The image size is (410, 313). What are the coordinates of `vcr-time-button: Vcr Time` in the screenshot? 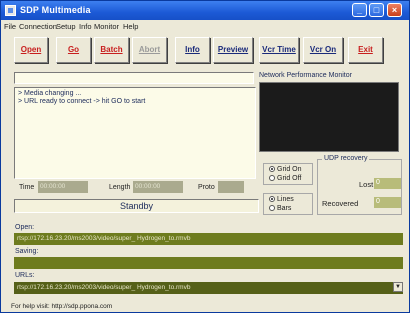 It's located at (279, 50).